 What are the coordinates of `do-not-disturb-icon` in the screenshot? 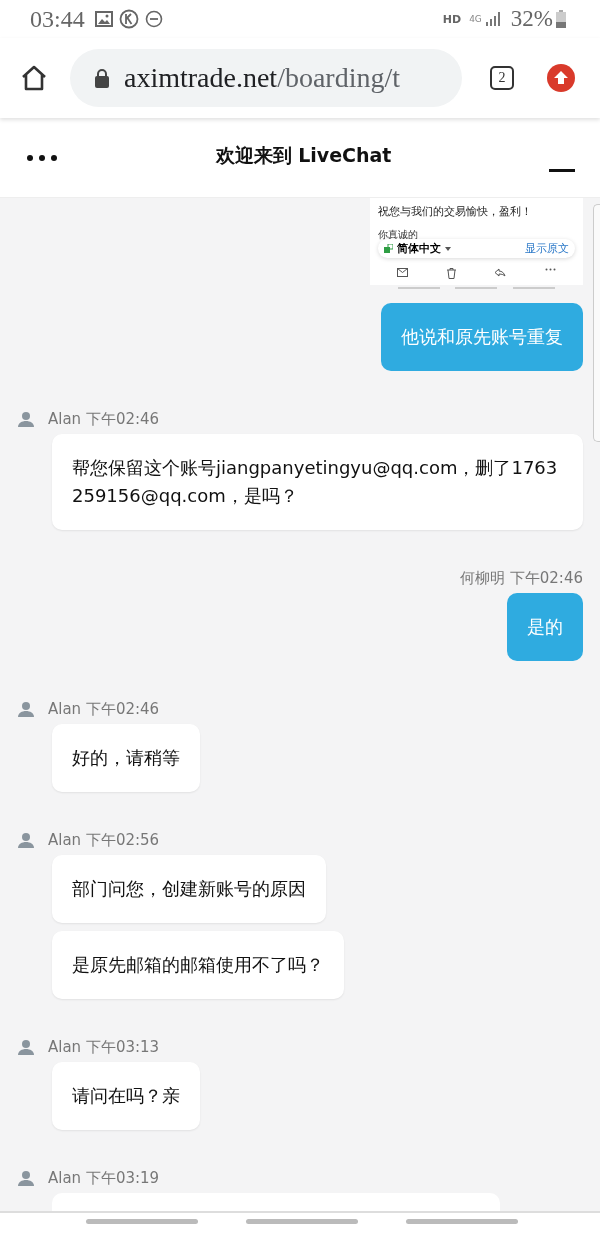 It's located at (153, 19).